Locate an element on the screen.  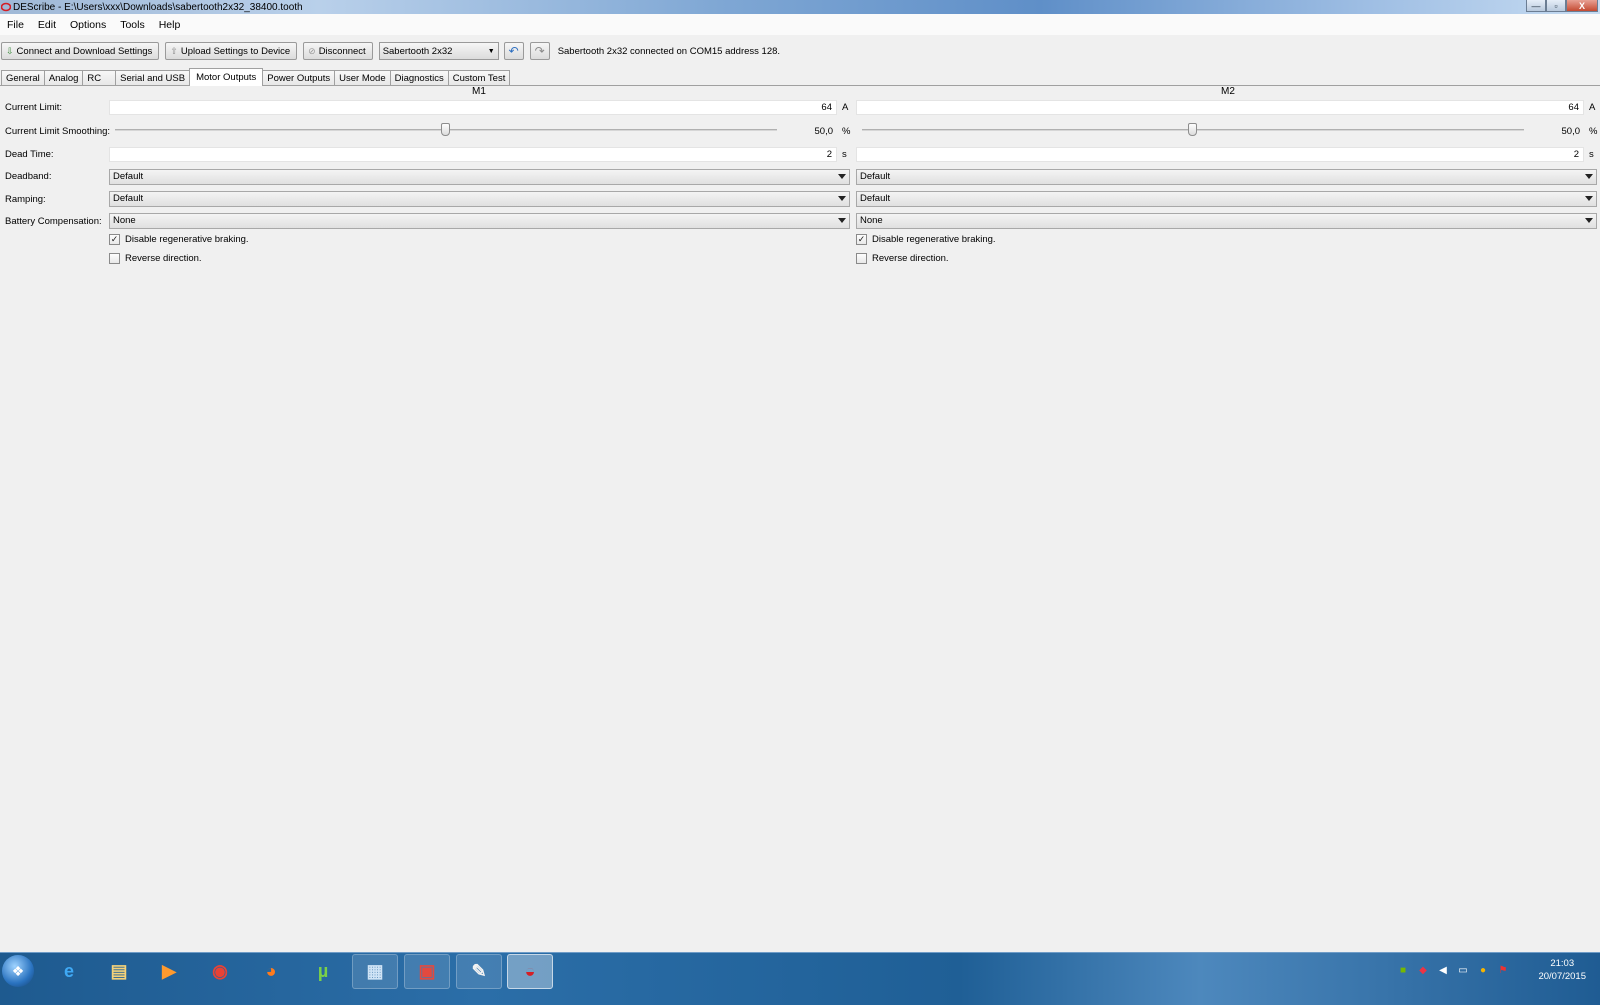
m1-current-limit-input: 64 is located at coordinates (473, 107).